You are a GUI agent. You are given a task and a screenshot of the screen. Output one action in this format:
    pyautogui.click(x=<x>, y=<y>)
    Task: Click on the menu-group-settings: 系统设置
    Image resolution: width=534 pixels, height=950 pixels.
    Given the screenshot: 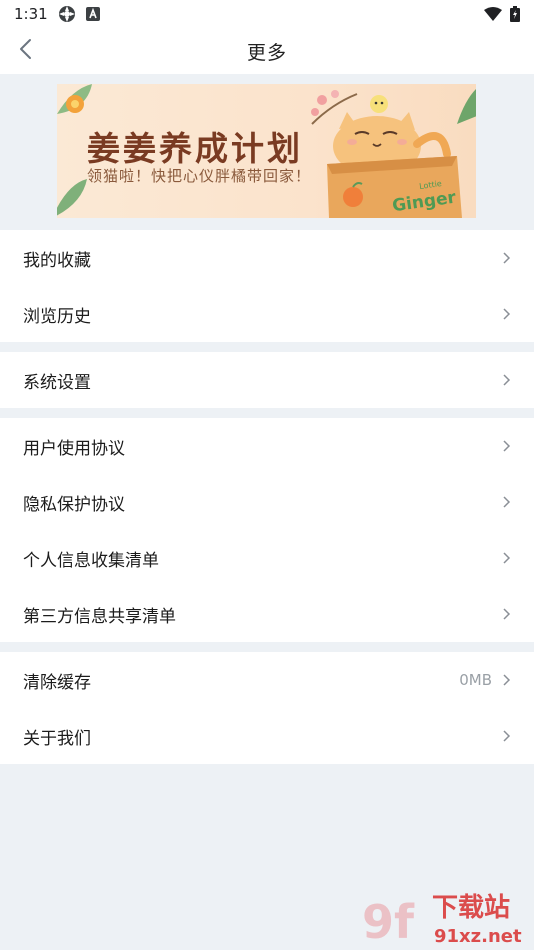 What is the action you would take?
    pyautogui.click(x=267, y=380)
    